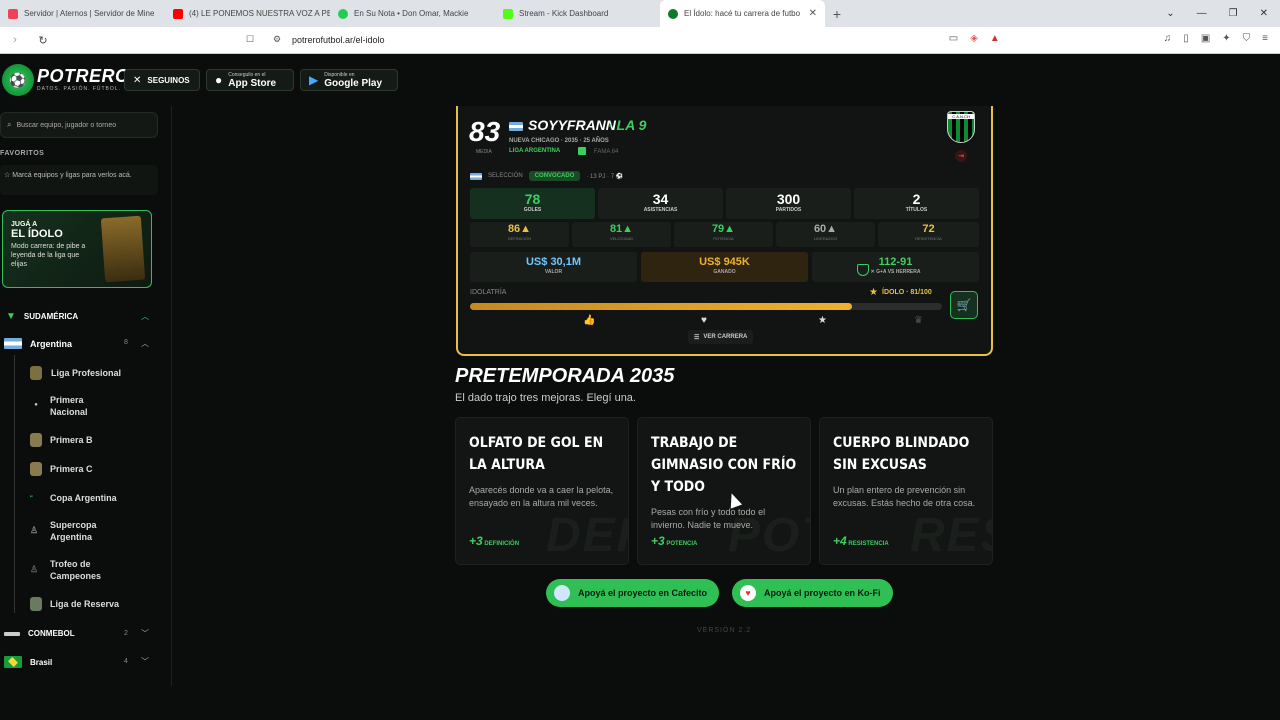 The width and height of the screenshot is (1280, 720). What do you see at coordinates (1264, 13) in the screenshot?
I see `close-window-icon: ✕` at bounding box center [1264, 13].